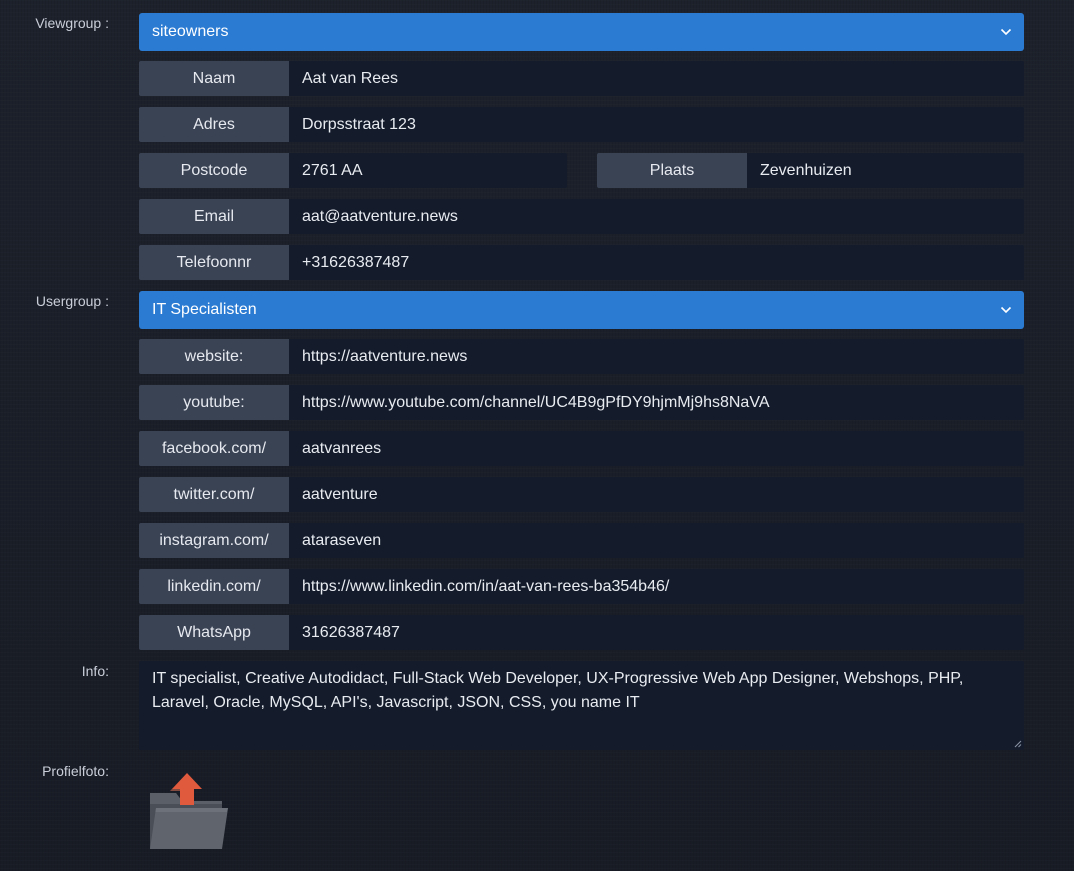 Image resolution: width=1074 pixels, height=871 pixels. I want to click on twitter-row: twitter.com/ aatventure, so click(581, 494).